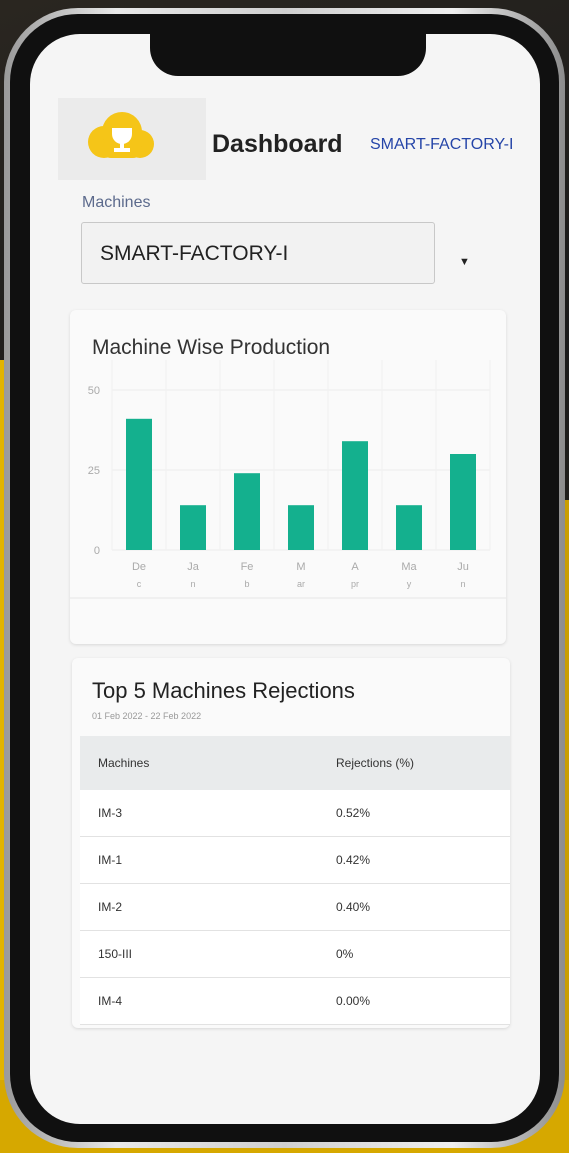 Image resolution: width=569 pixels, height=1153 pixels. I want to click on rejection-cell: 0.42%, so click(353, 860).